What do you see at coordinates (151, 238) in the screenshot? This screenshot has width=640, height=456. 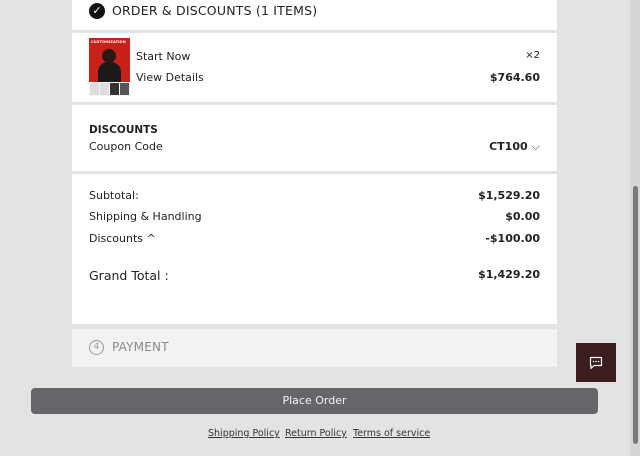 I see `chevron-up-icon: ^` at bounding box center [151, 238].